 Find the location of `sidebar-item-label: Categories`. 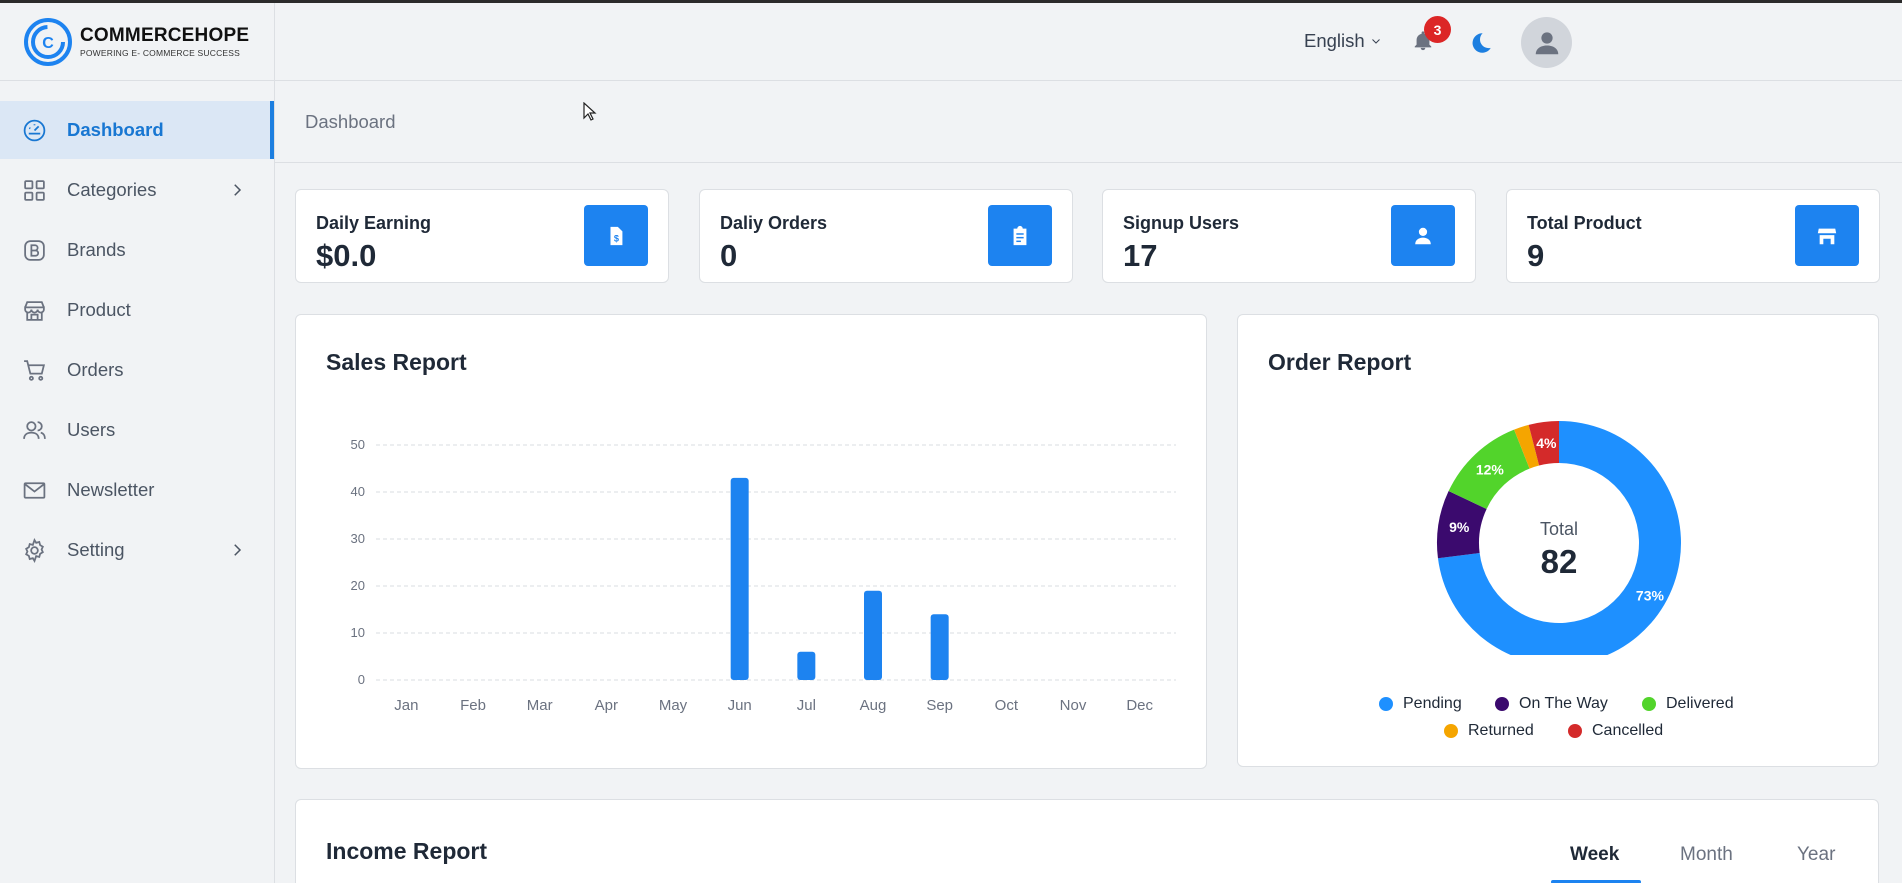

sidebar-item-label: Categories is located at coordinates (112, 189).